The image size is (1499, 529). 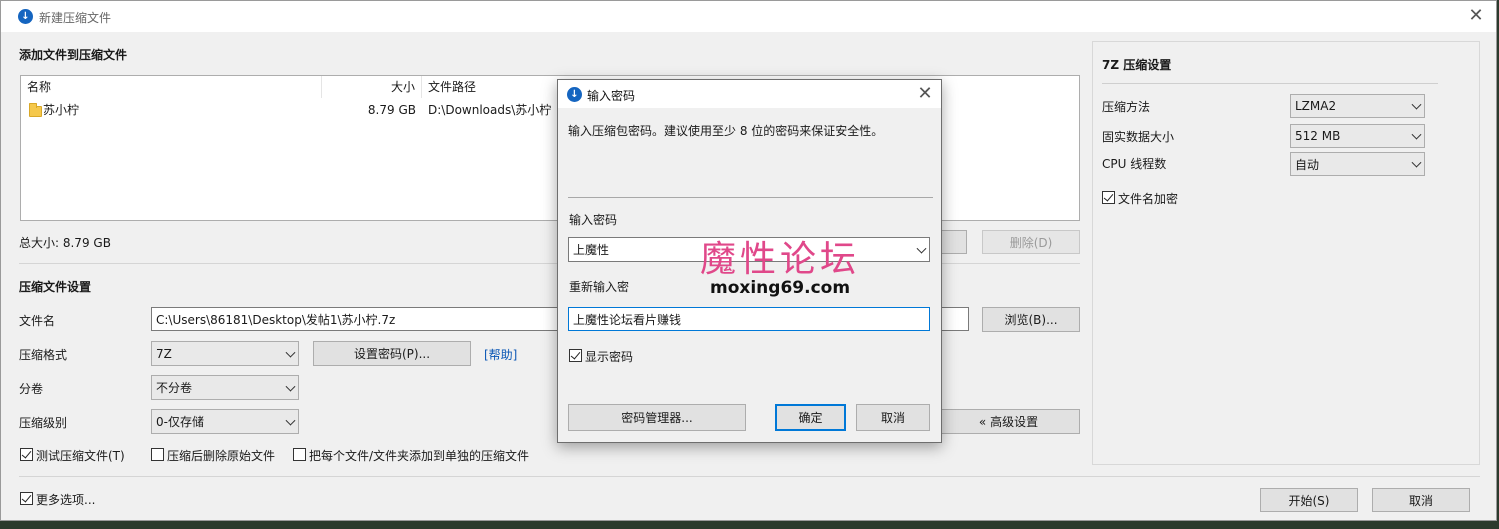 I want to click on filename-label: 文件名, so click(x=37, y=321).